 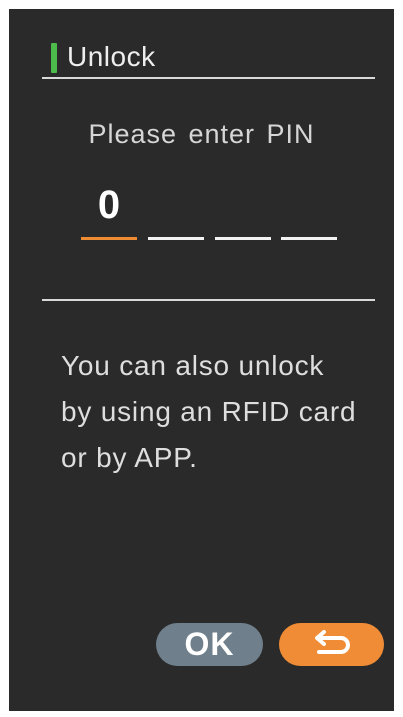 I want to click on header-divider, so click(x=208, y=78).